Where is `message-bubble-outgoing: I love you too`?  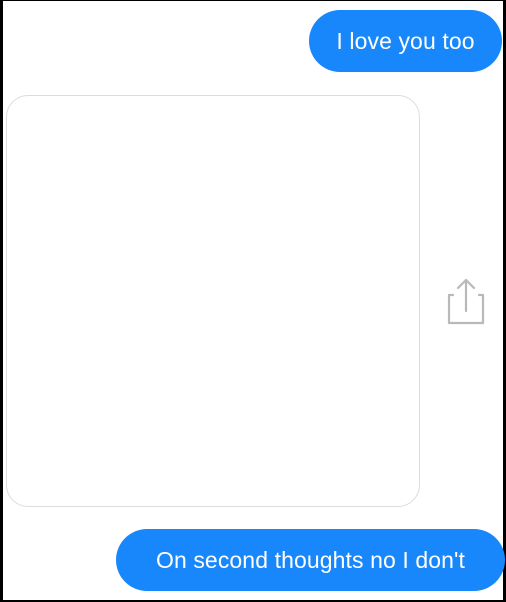 message-bubble-outgoing: I love you too is located at coordinates (405, 41).